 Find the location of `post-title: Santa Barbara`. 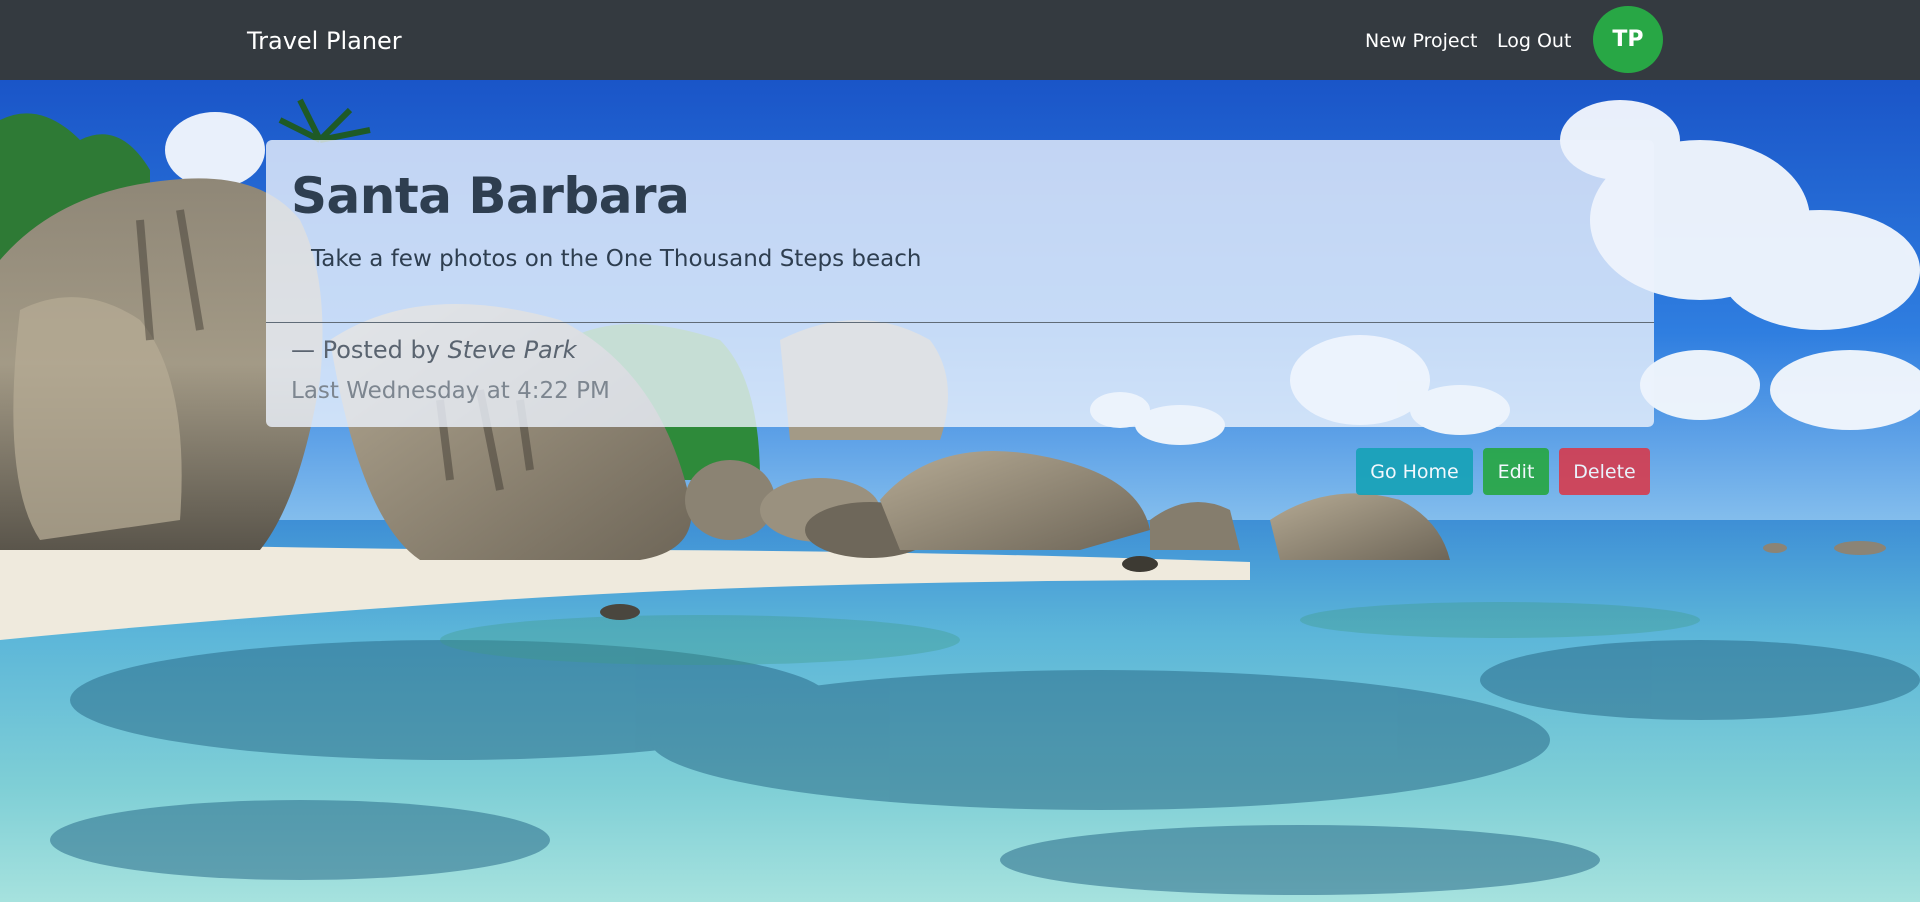

post-title: Santa Barbara is located at coordinates (490, 196).